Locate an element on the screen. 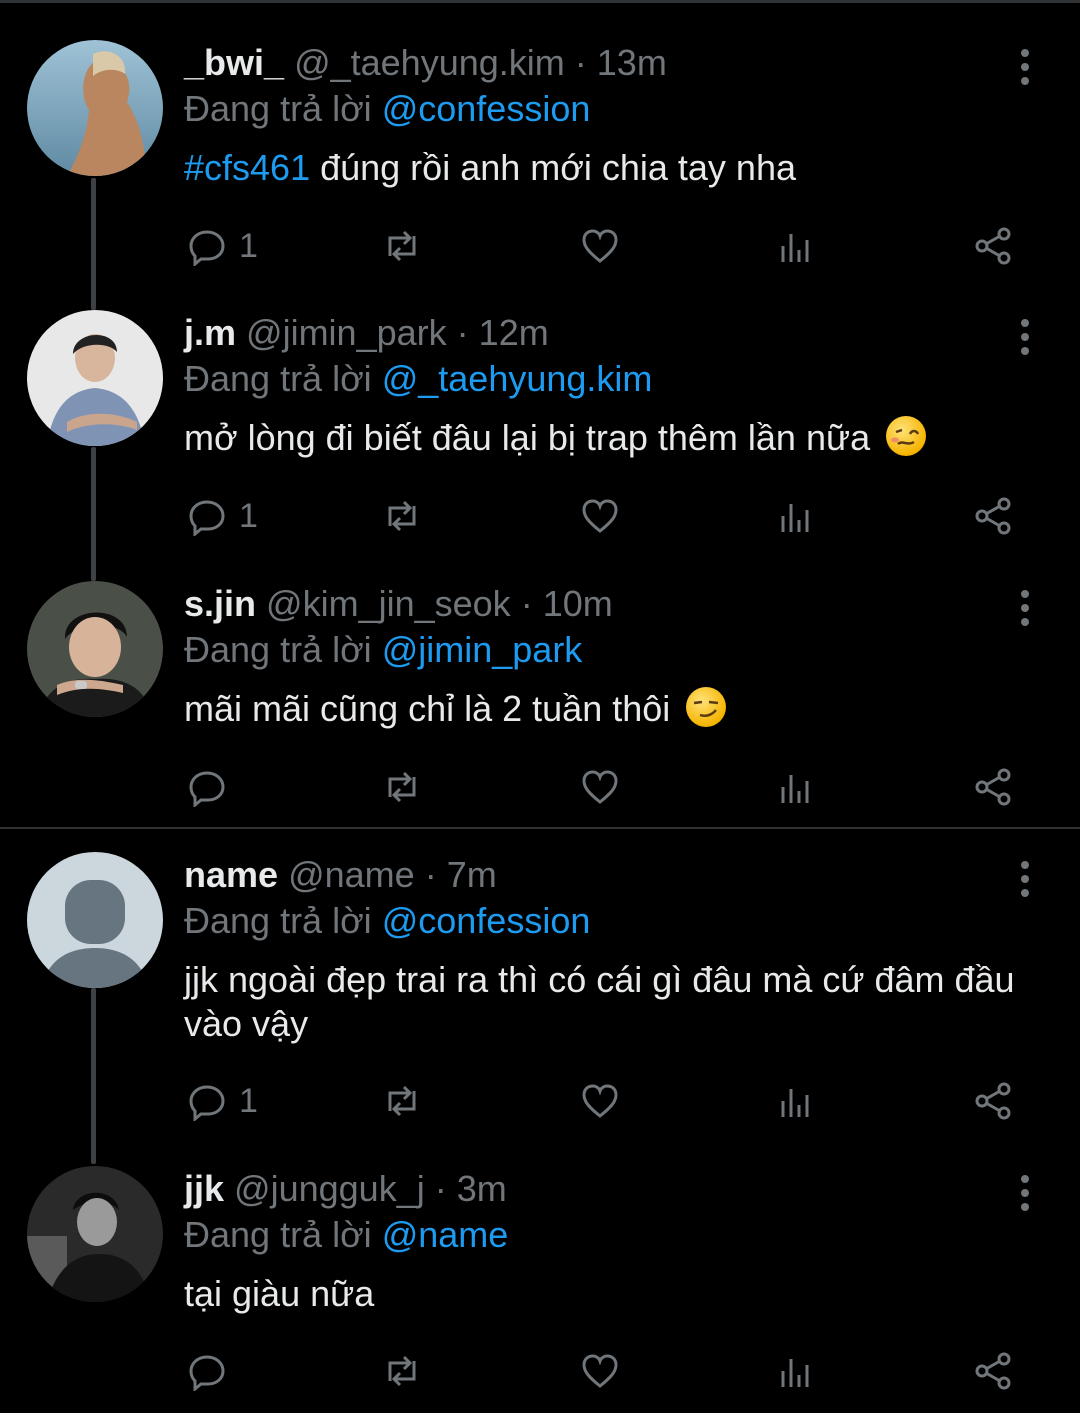 This screenshot has height=1413, width=1080. default-avatar-icon is located at coordinates (95, 920).